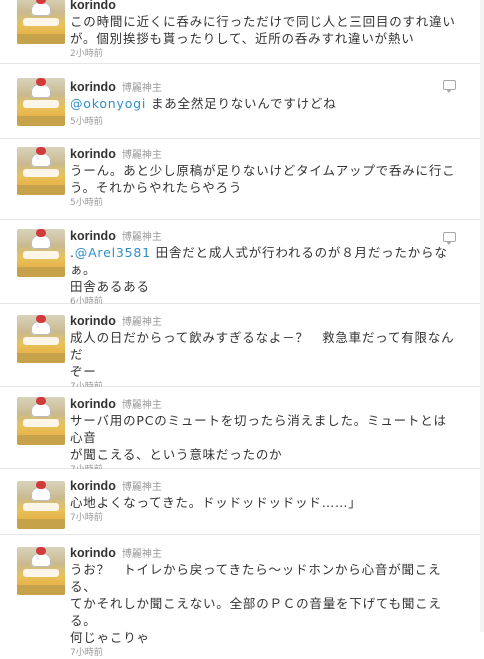  Describe the element at coordinates (263, 54) in the screenshot. I see `tweet-timestamp: 2小時前` at that location.